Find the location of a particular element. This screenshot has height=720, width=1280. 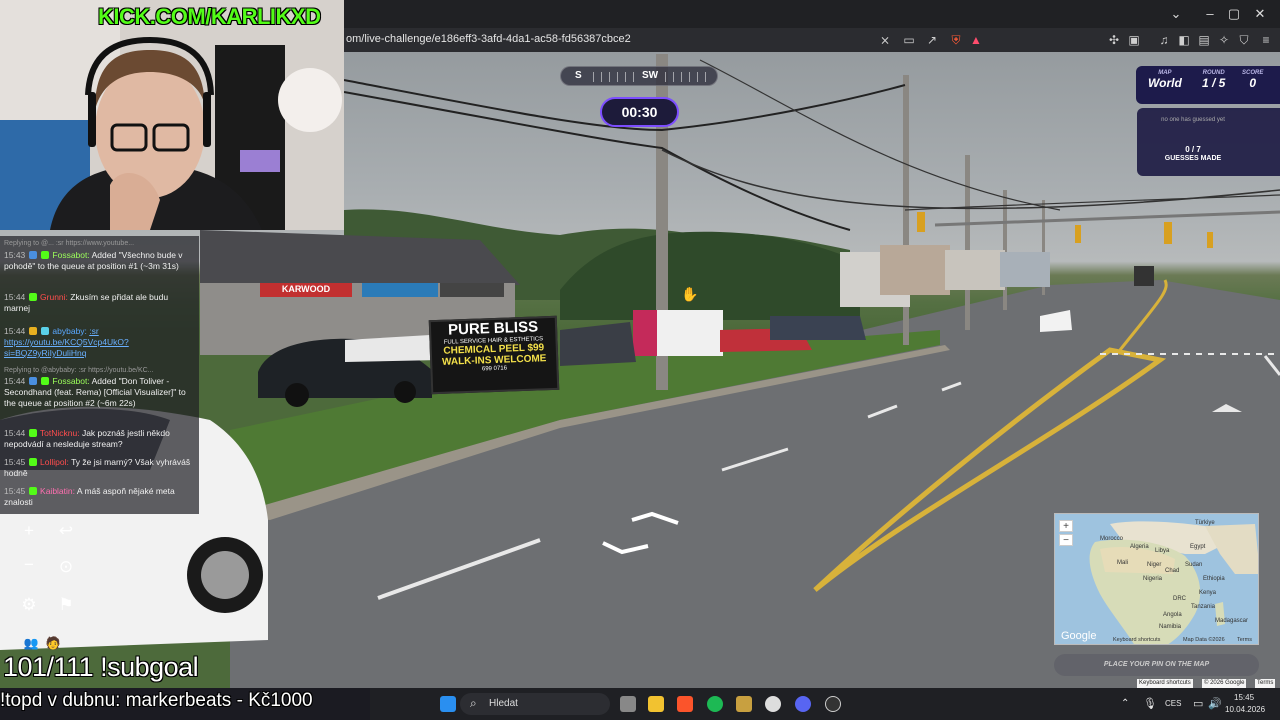

map-label-libya: Libya is located at coordinates (1162, 551).